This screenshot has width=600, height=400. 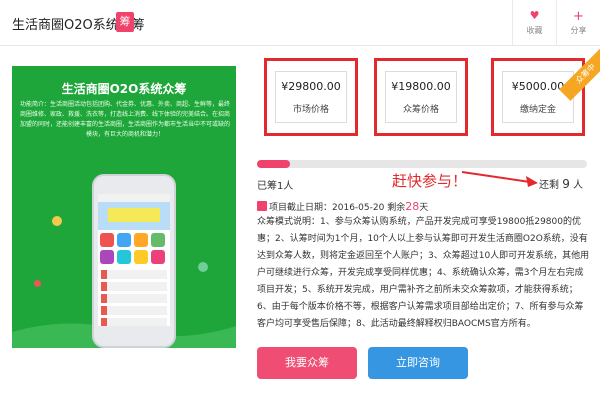 What do you see at coordinates (499, 179) in the screenshot?
I see `arrow-annotation` at bounding box center [499, 179].